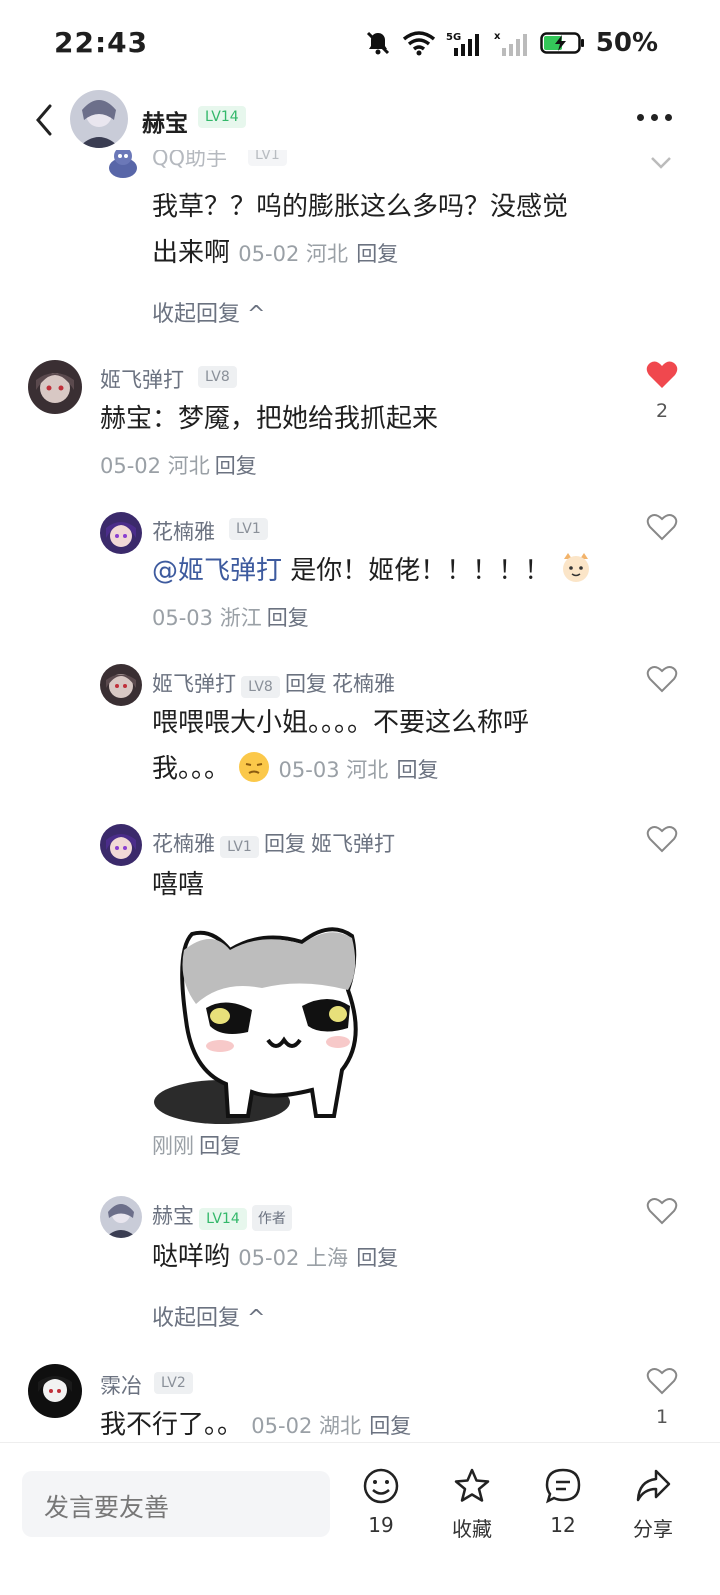 The image size is (720, 1595). What do you see at coordinates (101, 42) in the screenshot?
I see `status-time: 22:43` at bounding box center [101, 42].